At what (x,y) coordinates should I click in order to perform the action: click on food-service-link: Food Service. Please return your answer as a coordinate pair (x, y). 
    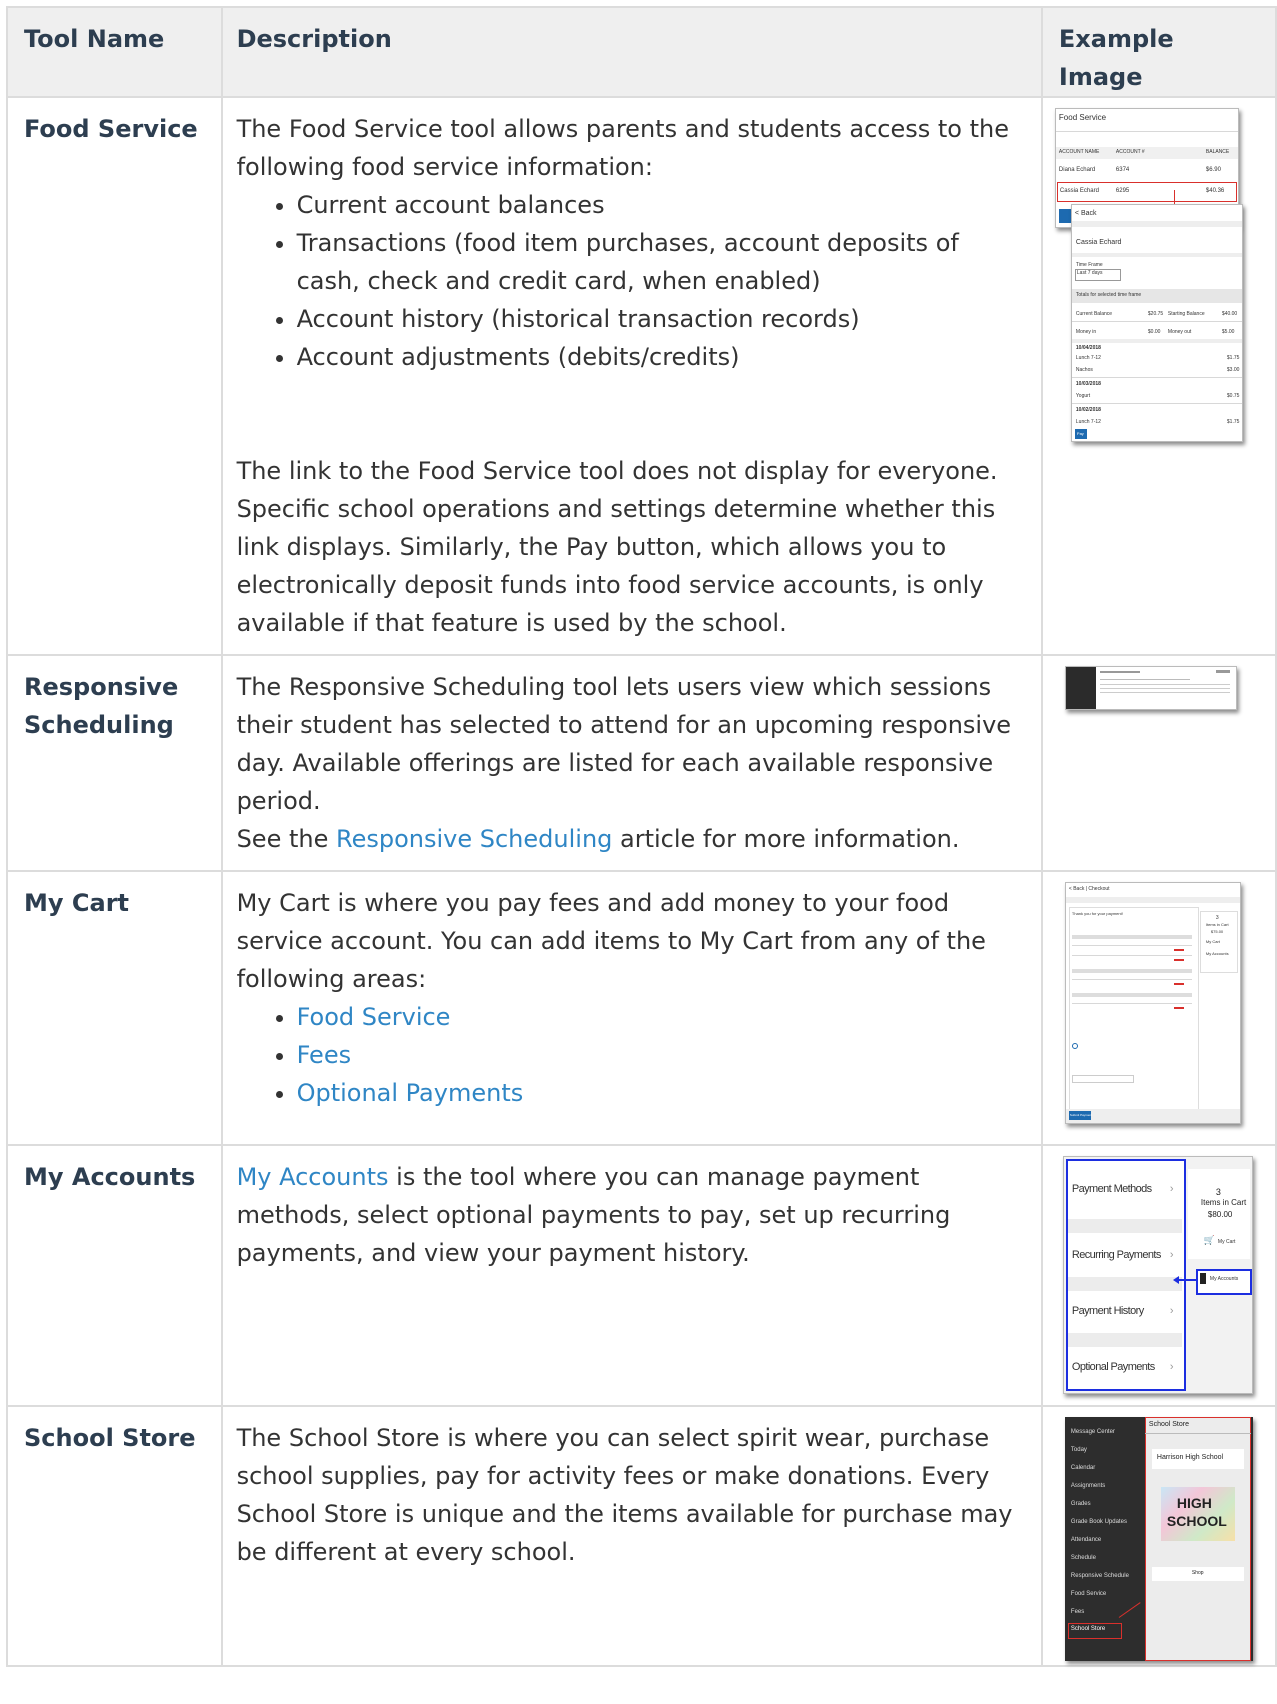
    Looking at the image, I should click on (374, 1017).